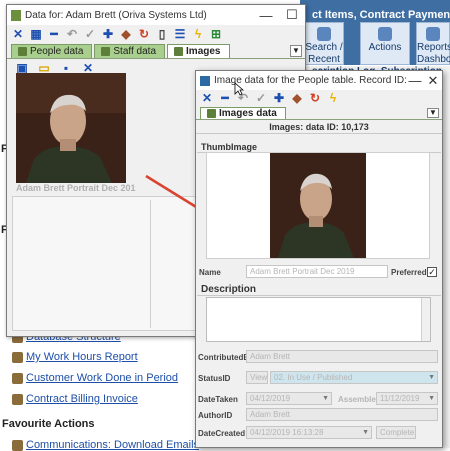  I want to click on window2-toolbar: ✕ ━ ↶ ✓ ✚ ◆ ↻ ϟ, so click(319, 98).